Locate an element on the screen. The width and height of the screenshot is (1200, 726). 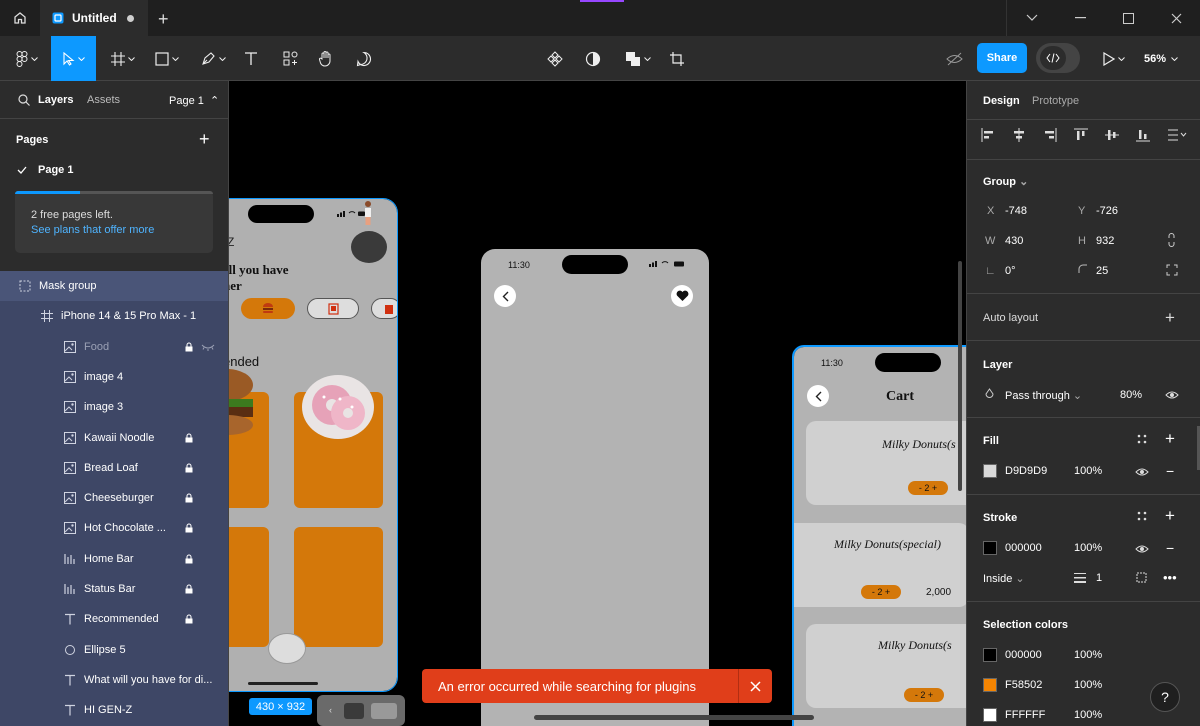
x-input: -748 is located at coordinates (1016, 211).